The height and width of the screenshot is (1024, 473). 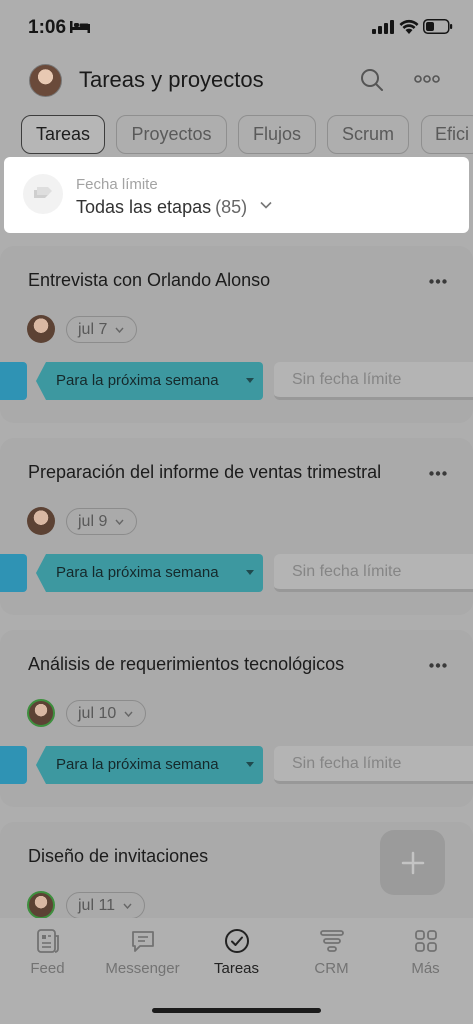 What do you see at coordinates (45, 80) in the screenshot?
I see `user-avatar` at bounding box center [45, 80].